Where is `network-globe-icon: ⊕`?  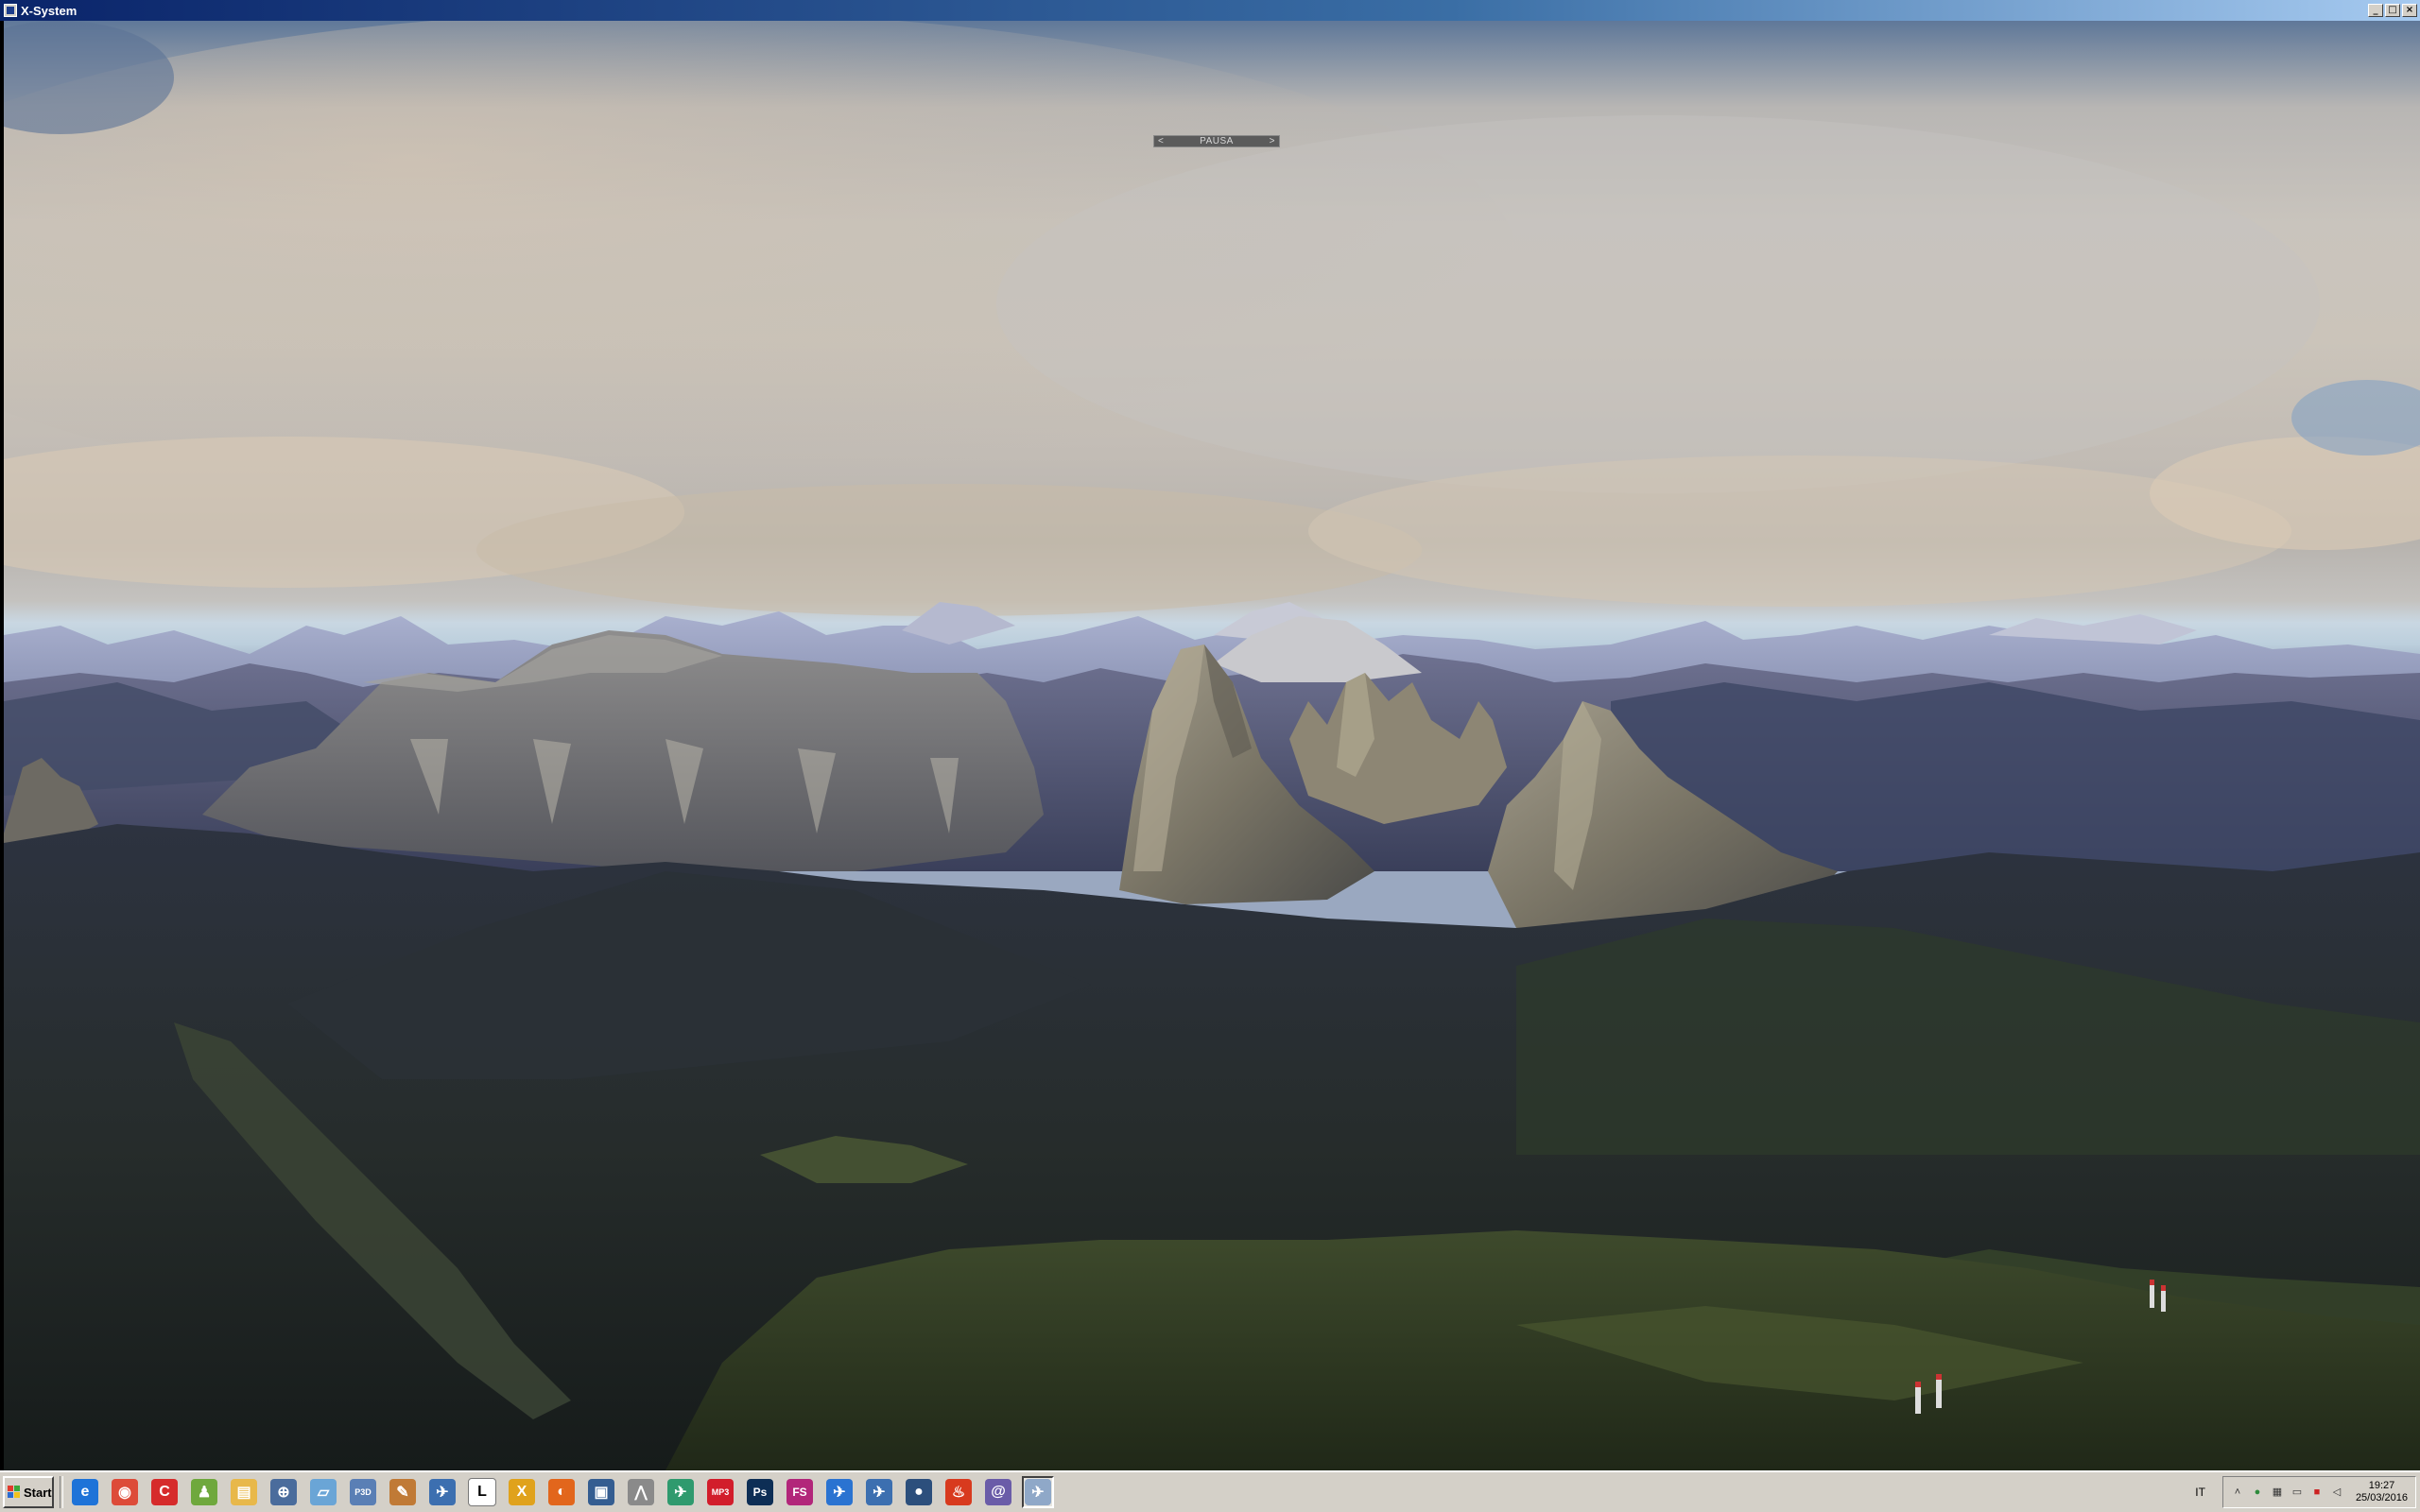 network-globe-icon: ⊕ is located at coordinates (284, 1492).